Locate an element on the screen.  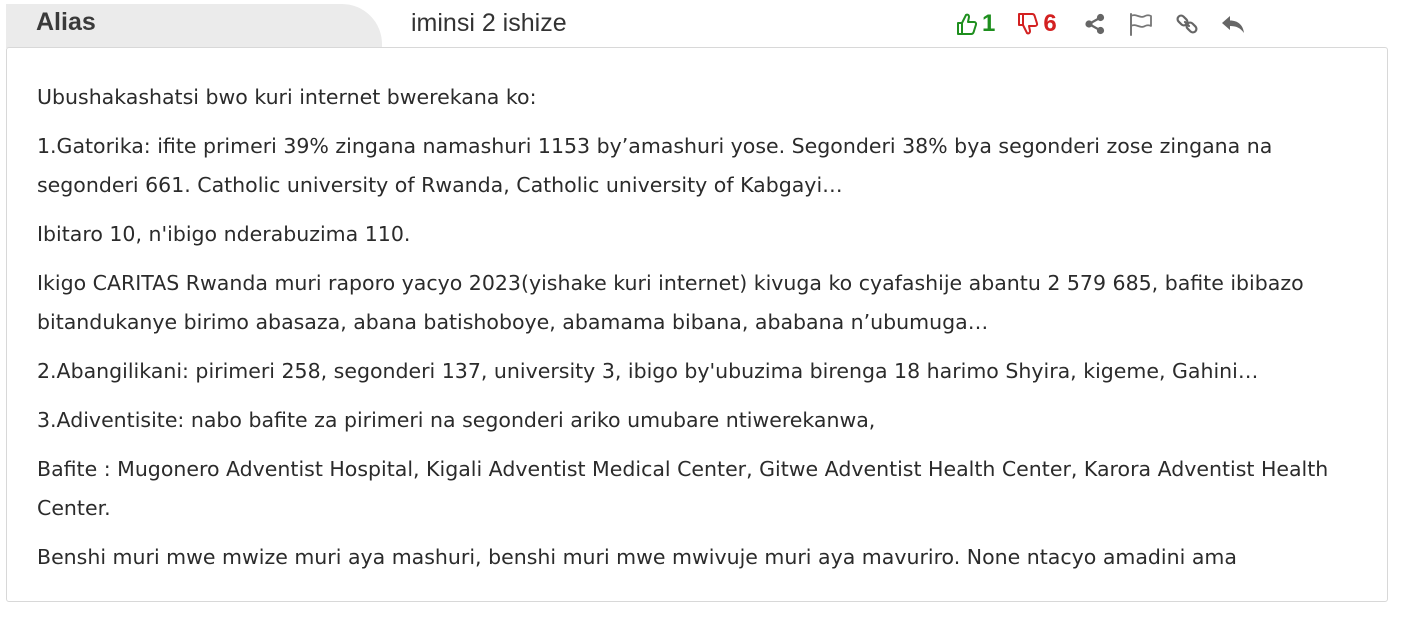
share-icon is located at coordinates (1095, 24).